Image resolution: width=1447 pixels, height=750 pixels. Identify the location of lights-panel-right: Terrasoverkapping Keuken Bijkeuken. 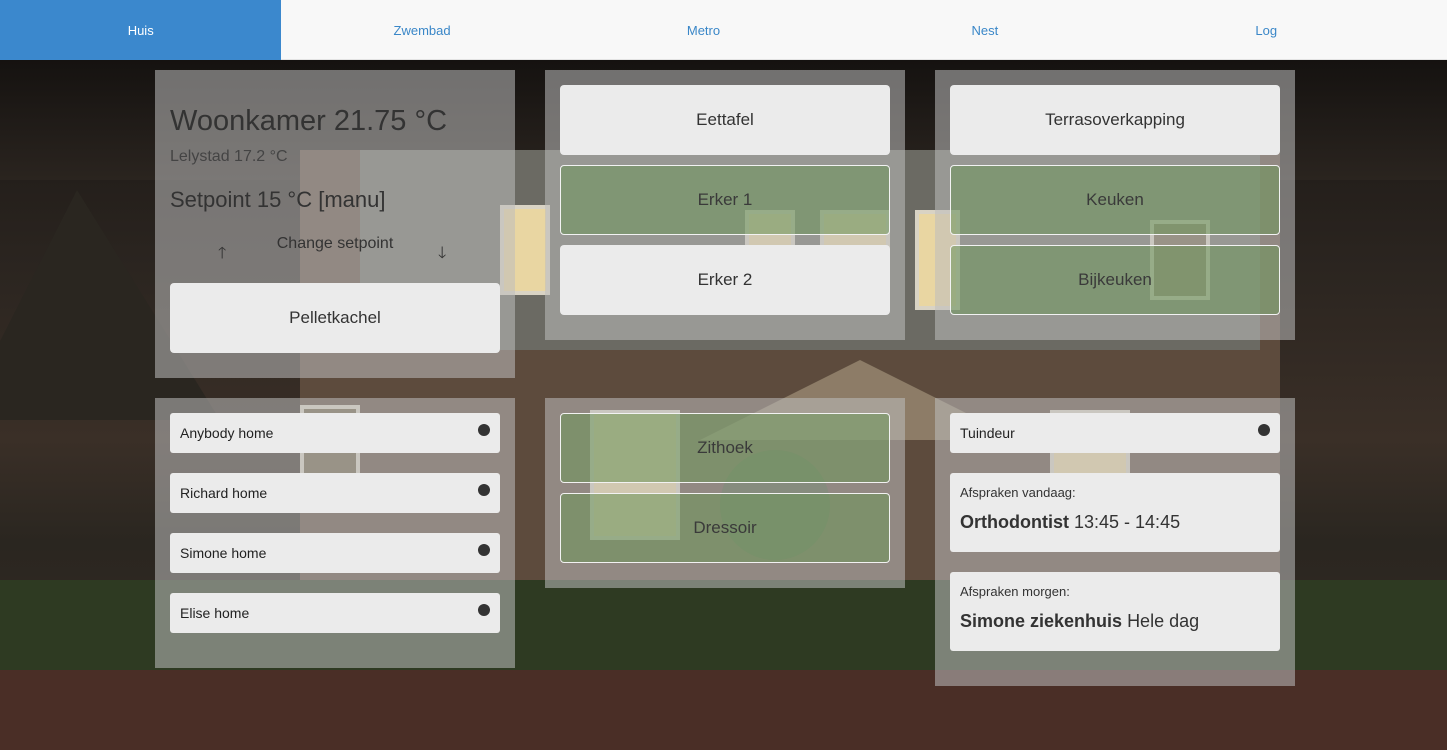
(1115, 205).